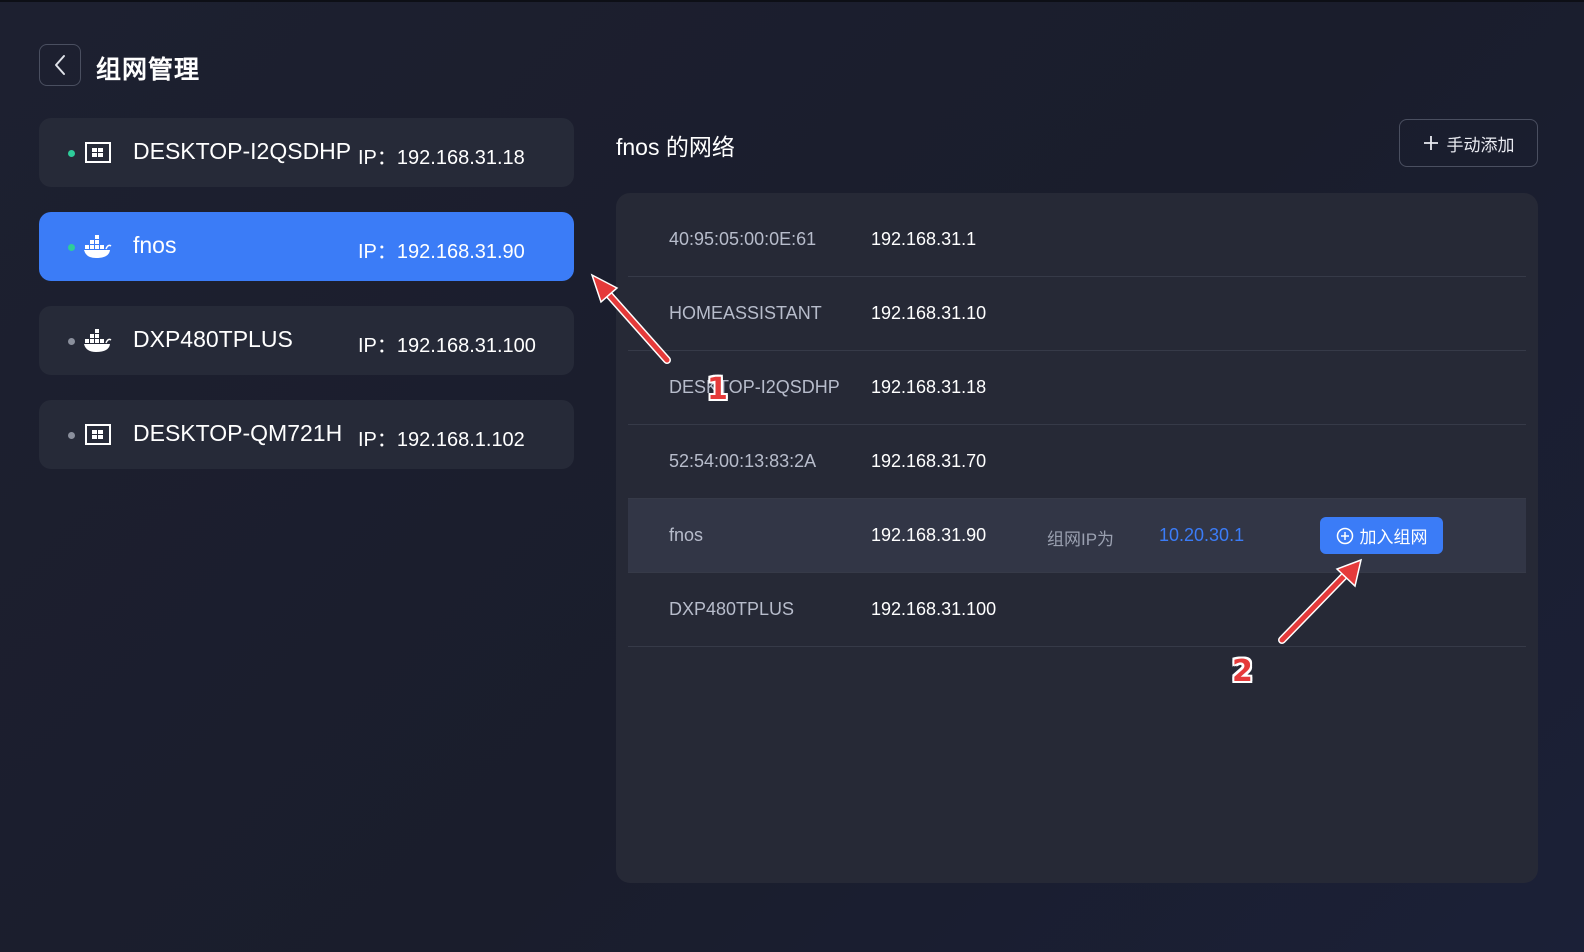  What do you see at coordinates (441, 440) in the screenshot?
I see `device-ip: IP：192.168.1.102` at bounding box center [441, 440].